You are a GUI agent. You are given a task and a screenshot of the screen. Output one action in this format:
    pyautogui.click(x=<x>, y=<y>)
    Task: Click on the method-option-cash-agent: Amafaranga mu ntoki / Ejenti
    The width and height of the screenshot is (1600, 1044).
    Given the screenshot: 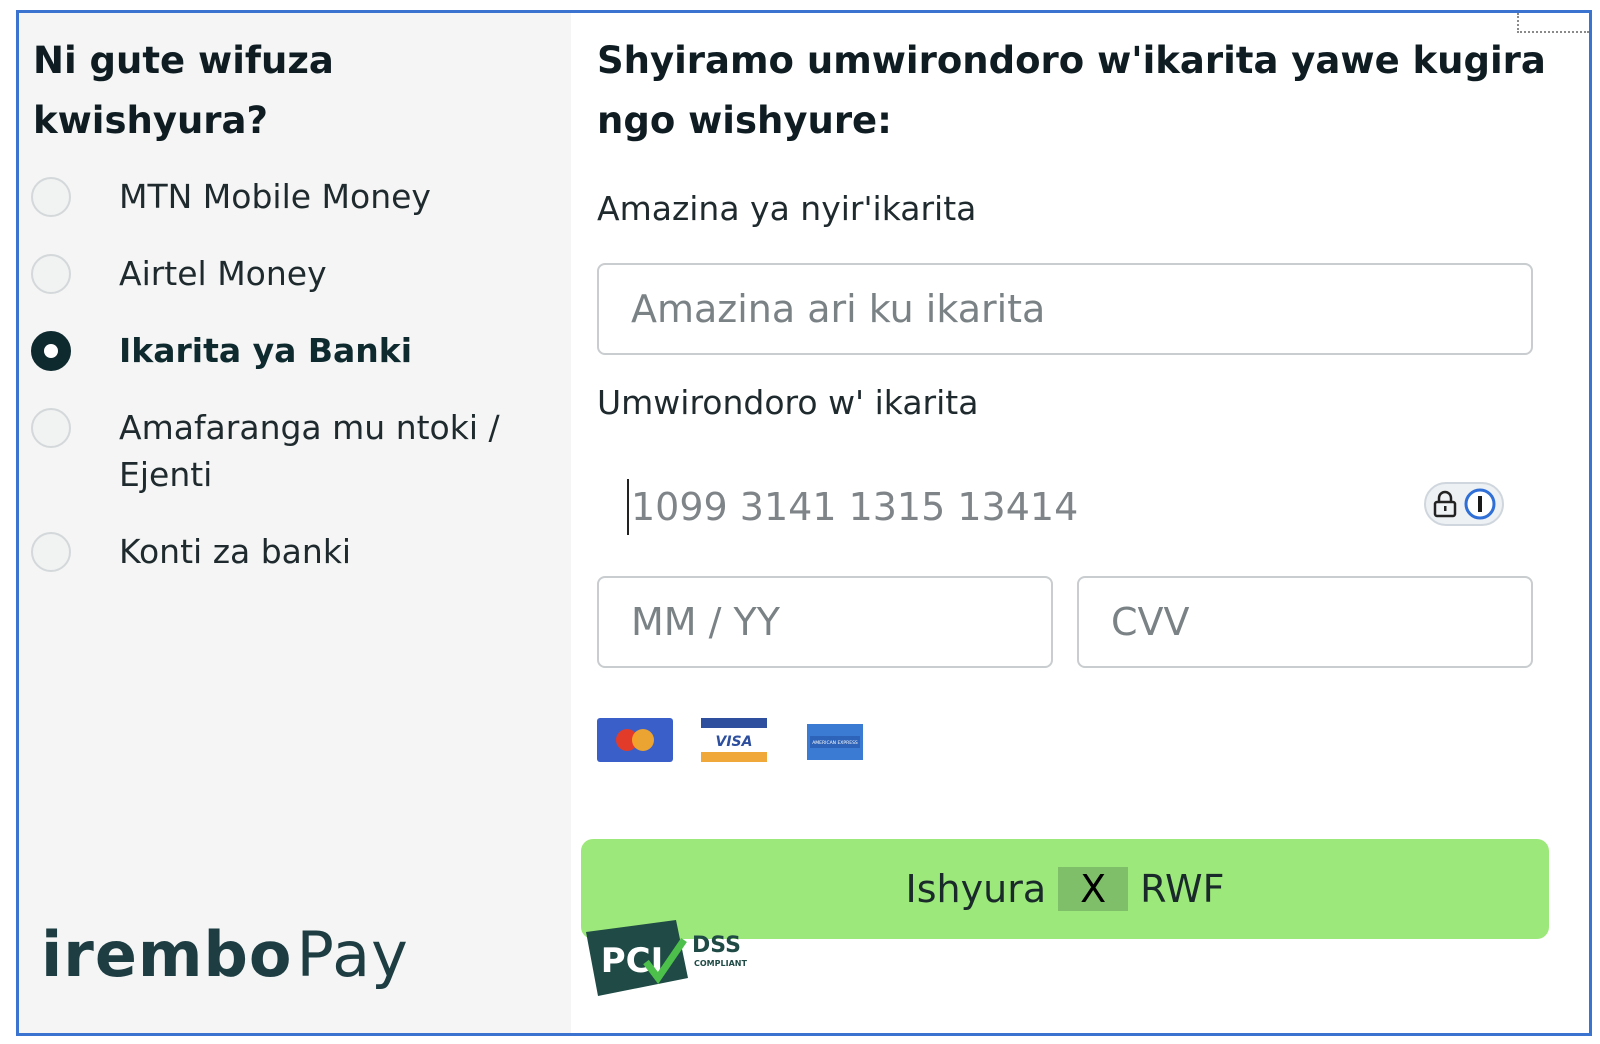 What is the action you would take?
    pyautogui.click(x=275, y=451)
    